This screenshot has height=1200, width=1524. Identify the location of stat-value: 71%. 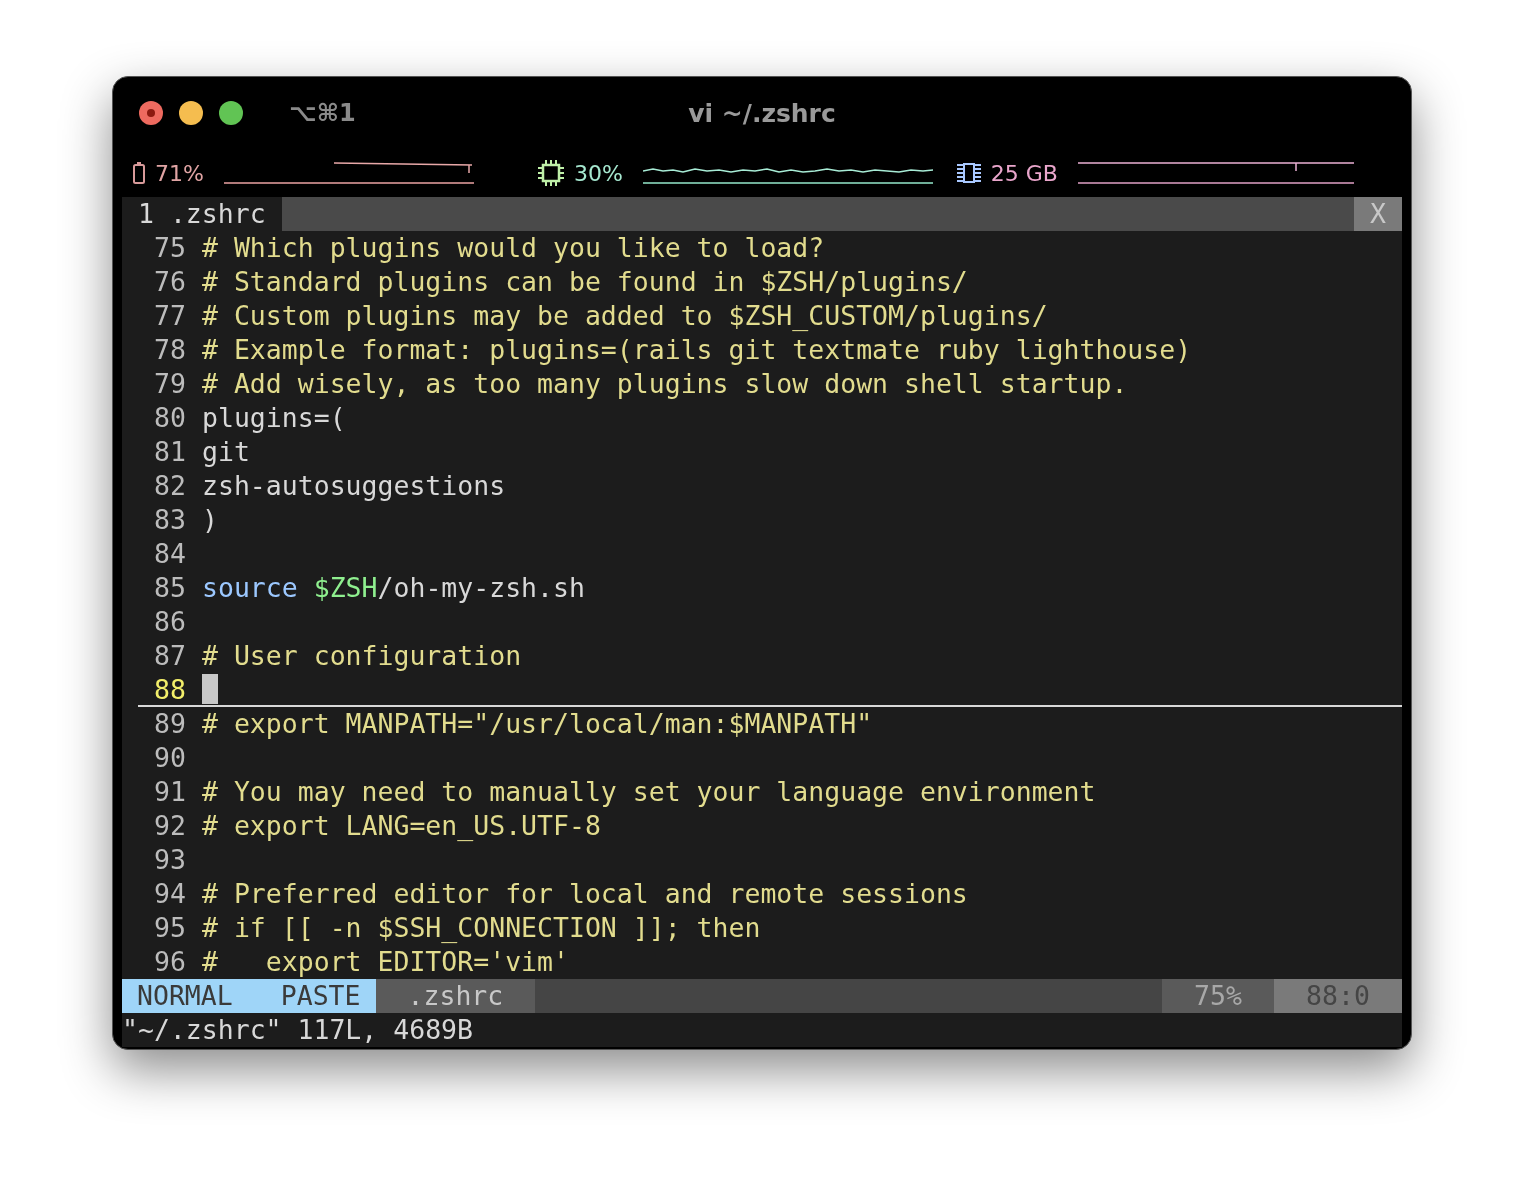
(179, 173).